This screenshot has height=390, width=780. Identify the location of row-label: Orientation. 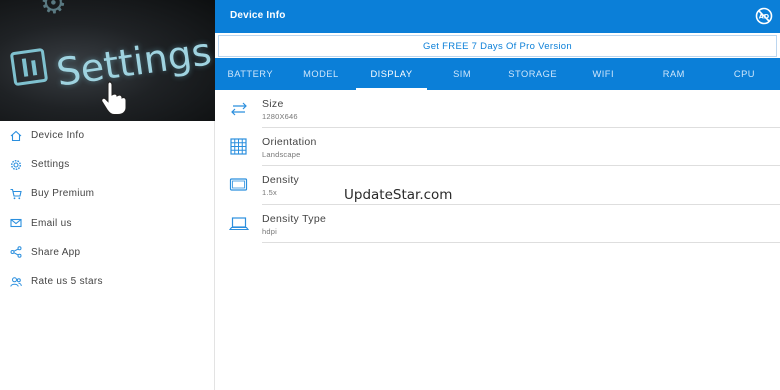
(289, 142).